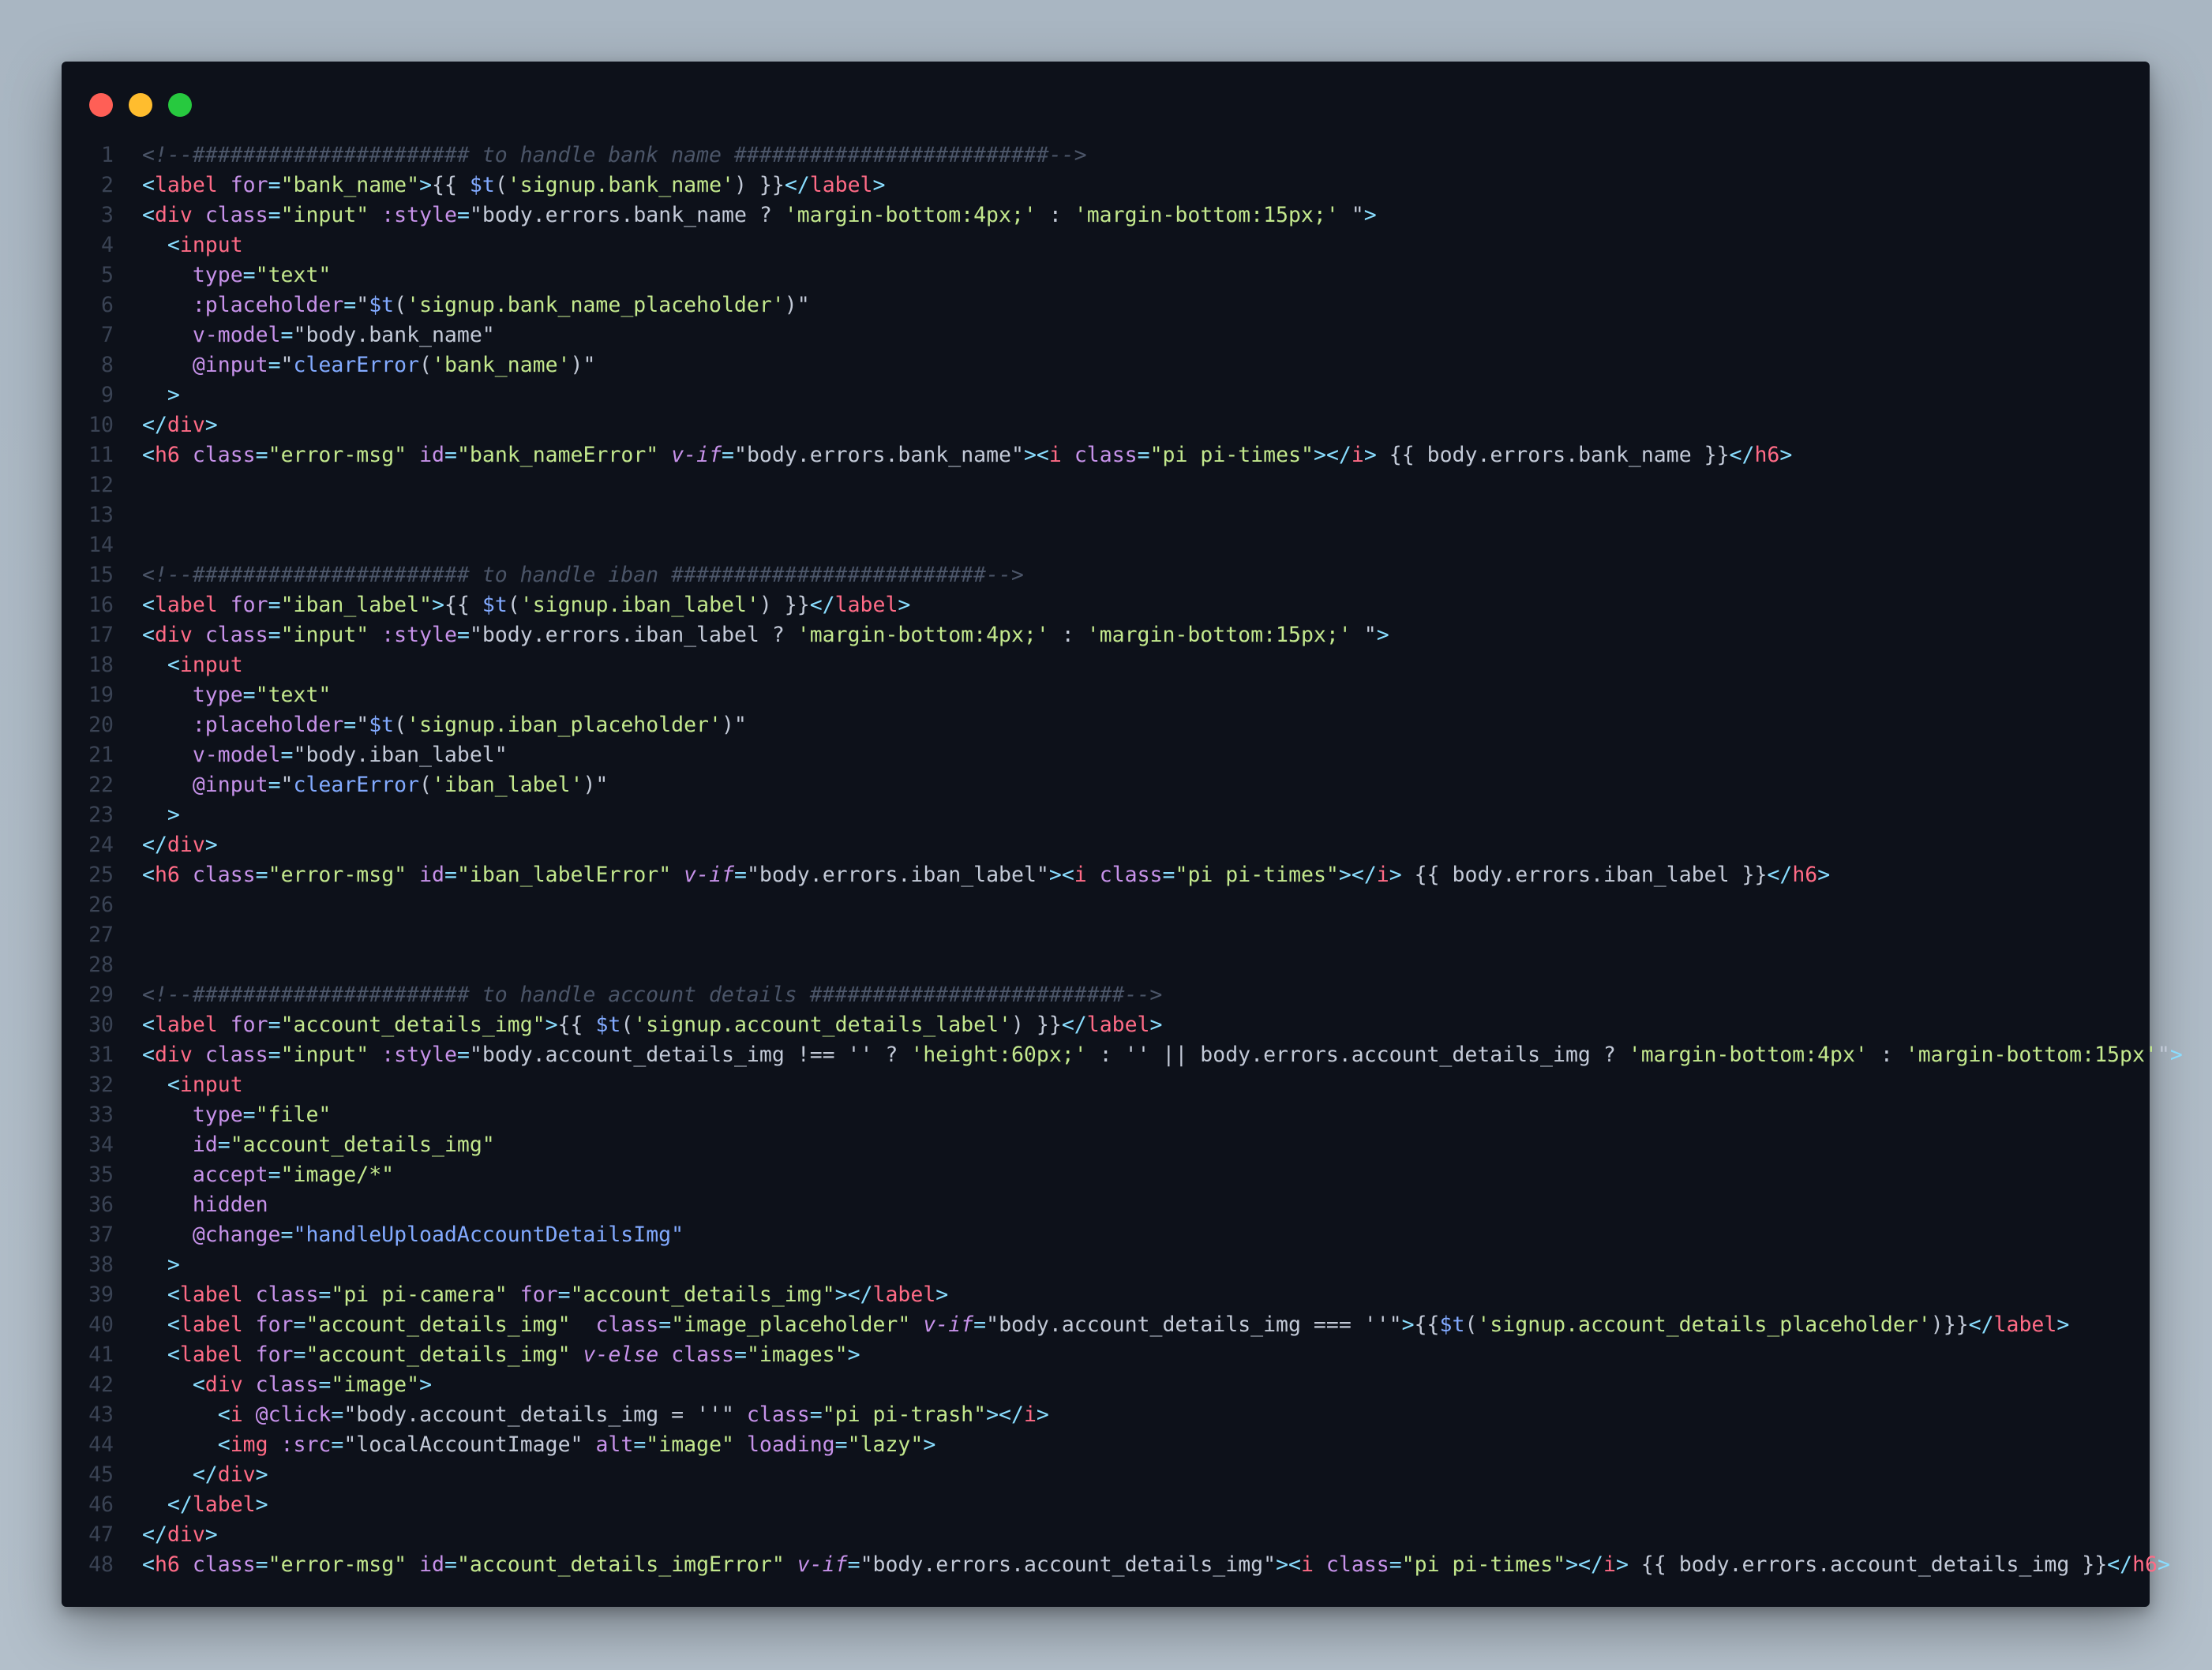 The image size is (2212, 1670). What do you see at coordinates (101, 1085) in the screenshot?
I see `line-number: 32` at bounding box center [101, 1085].